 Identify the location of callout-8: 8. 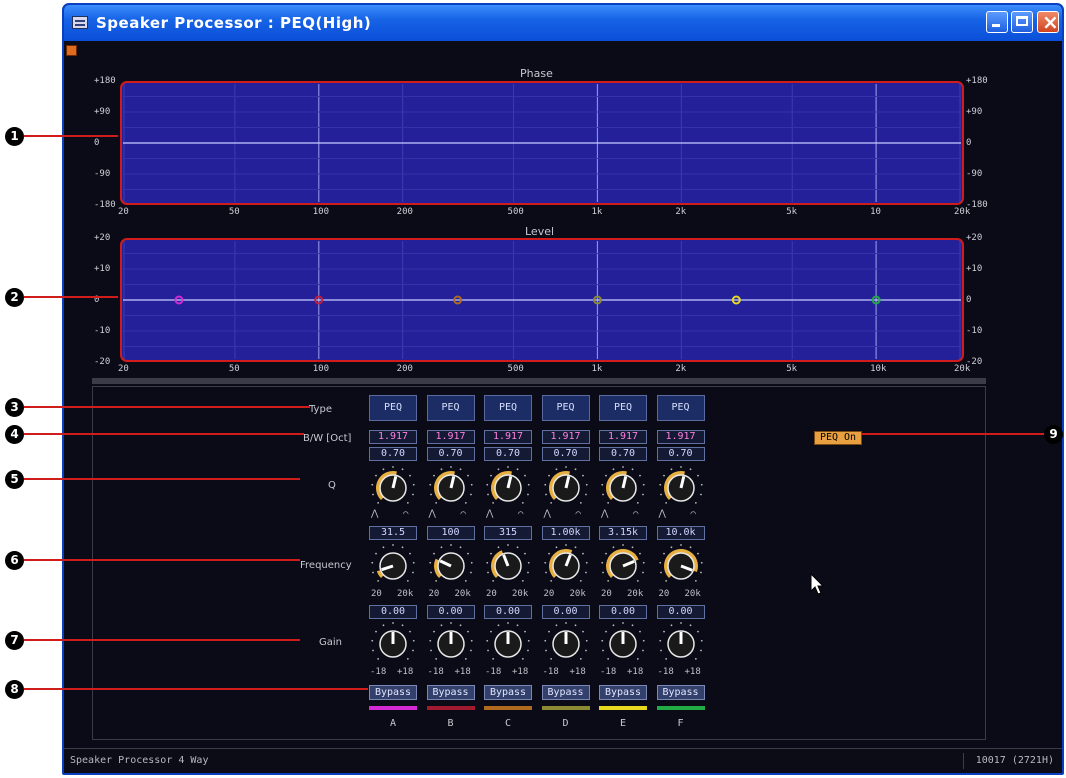
(14, 689).